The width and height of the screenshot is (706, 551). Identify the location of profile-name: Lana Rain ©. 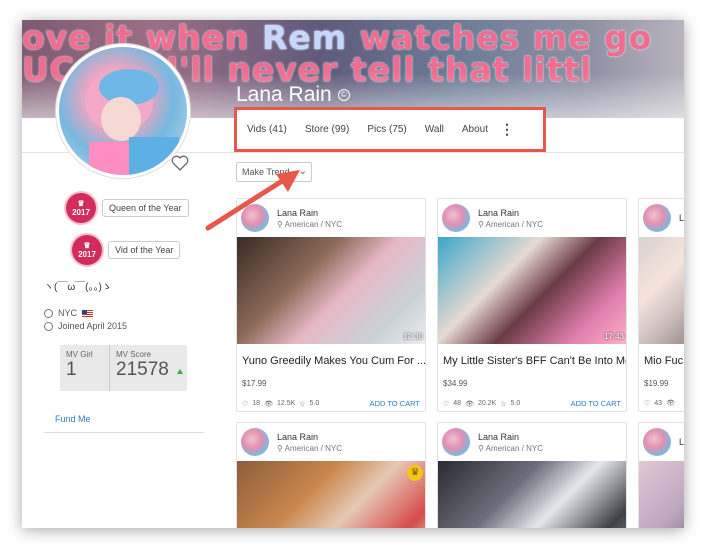
(293, 95).